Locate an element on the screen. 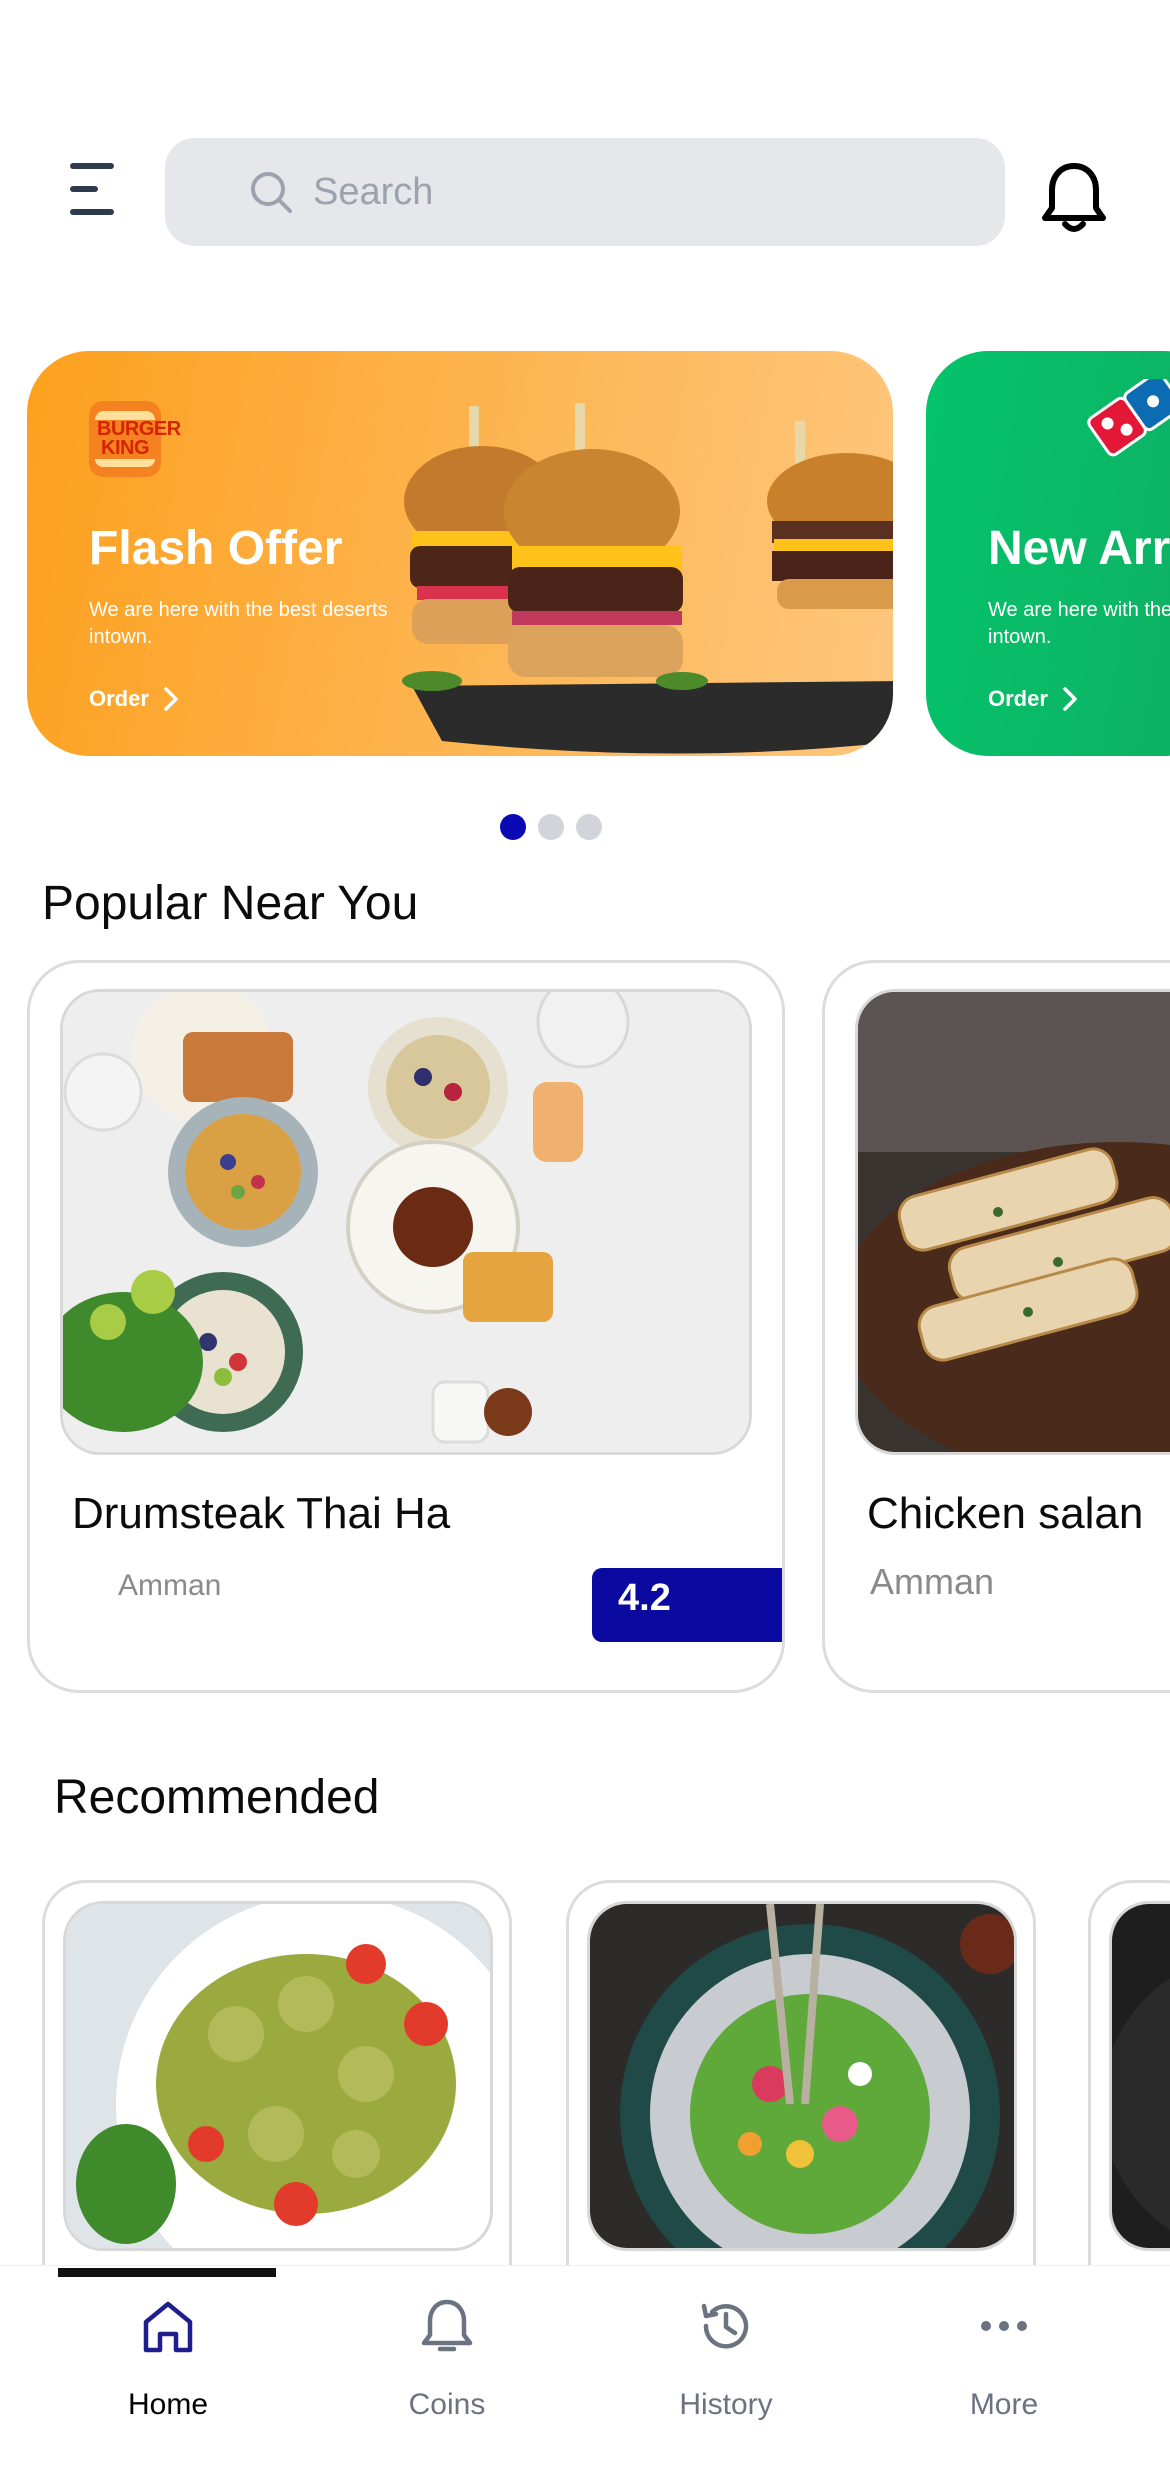  nav-label: More is located at coordinates (1004, 2404).